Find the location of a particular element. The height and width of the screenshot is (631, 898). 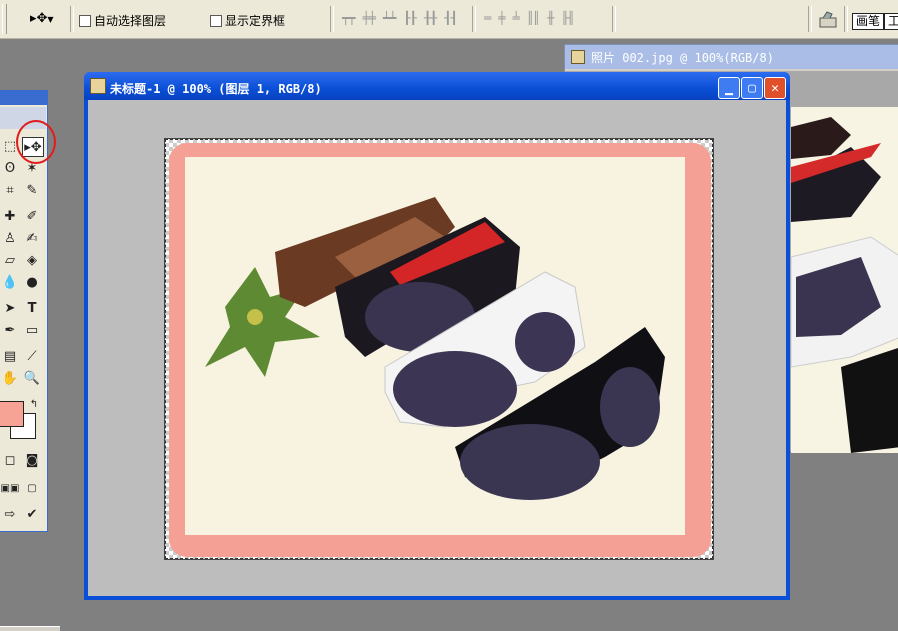

doc2-image is located at coordinates (844, 280).